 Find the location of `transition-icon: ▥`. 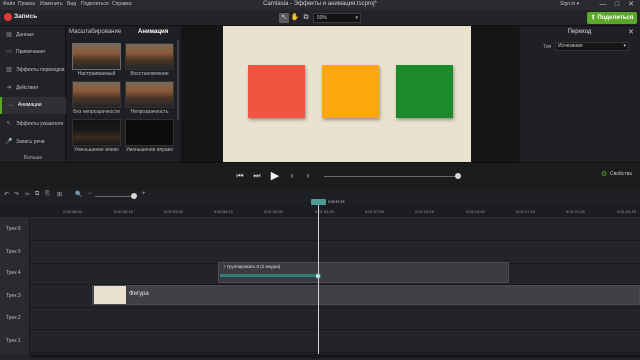

transition-icon: ▥ is located at coordinates (9, 70).